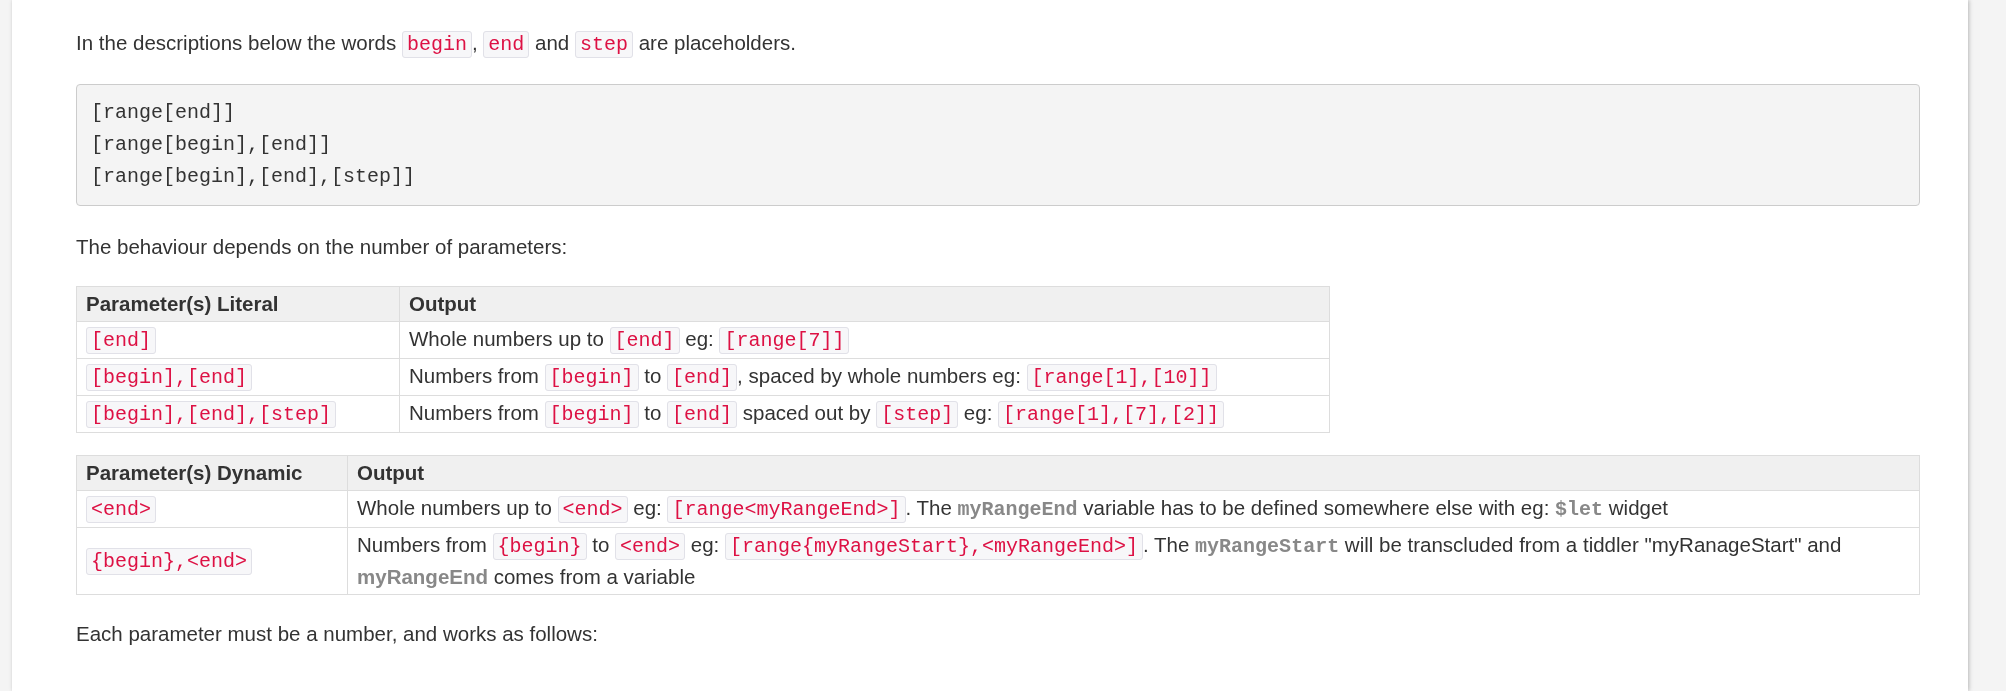 Image resolution: width=2006 pixels, height=691 pixels. What do you see at coordinates (1121, 377) in the screenshot?
I see `inline-code: [range[1],[10]]` at bounding box center [1121, 377].